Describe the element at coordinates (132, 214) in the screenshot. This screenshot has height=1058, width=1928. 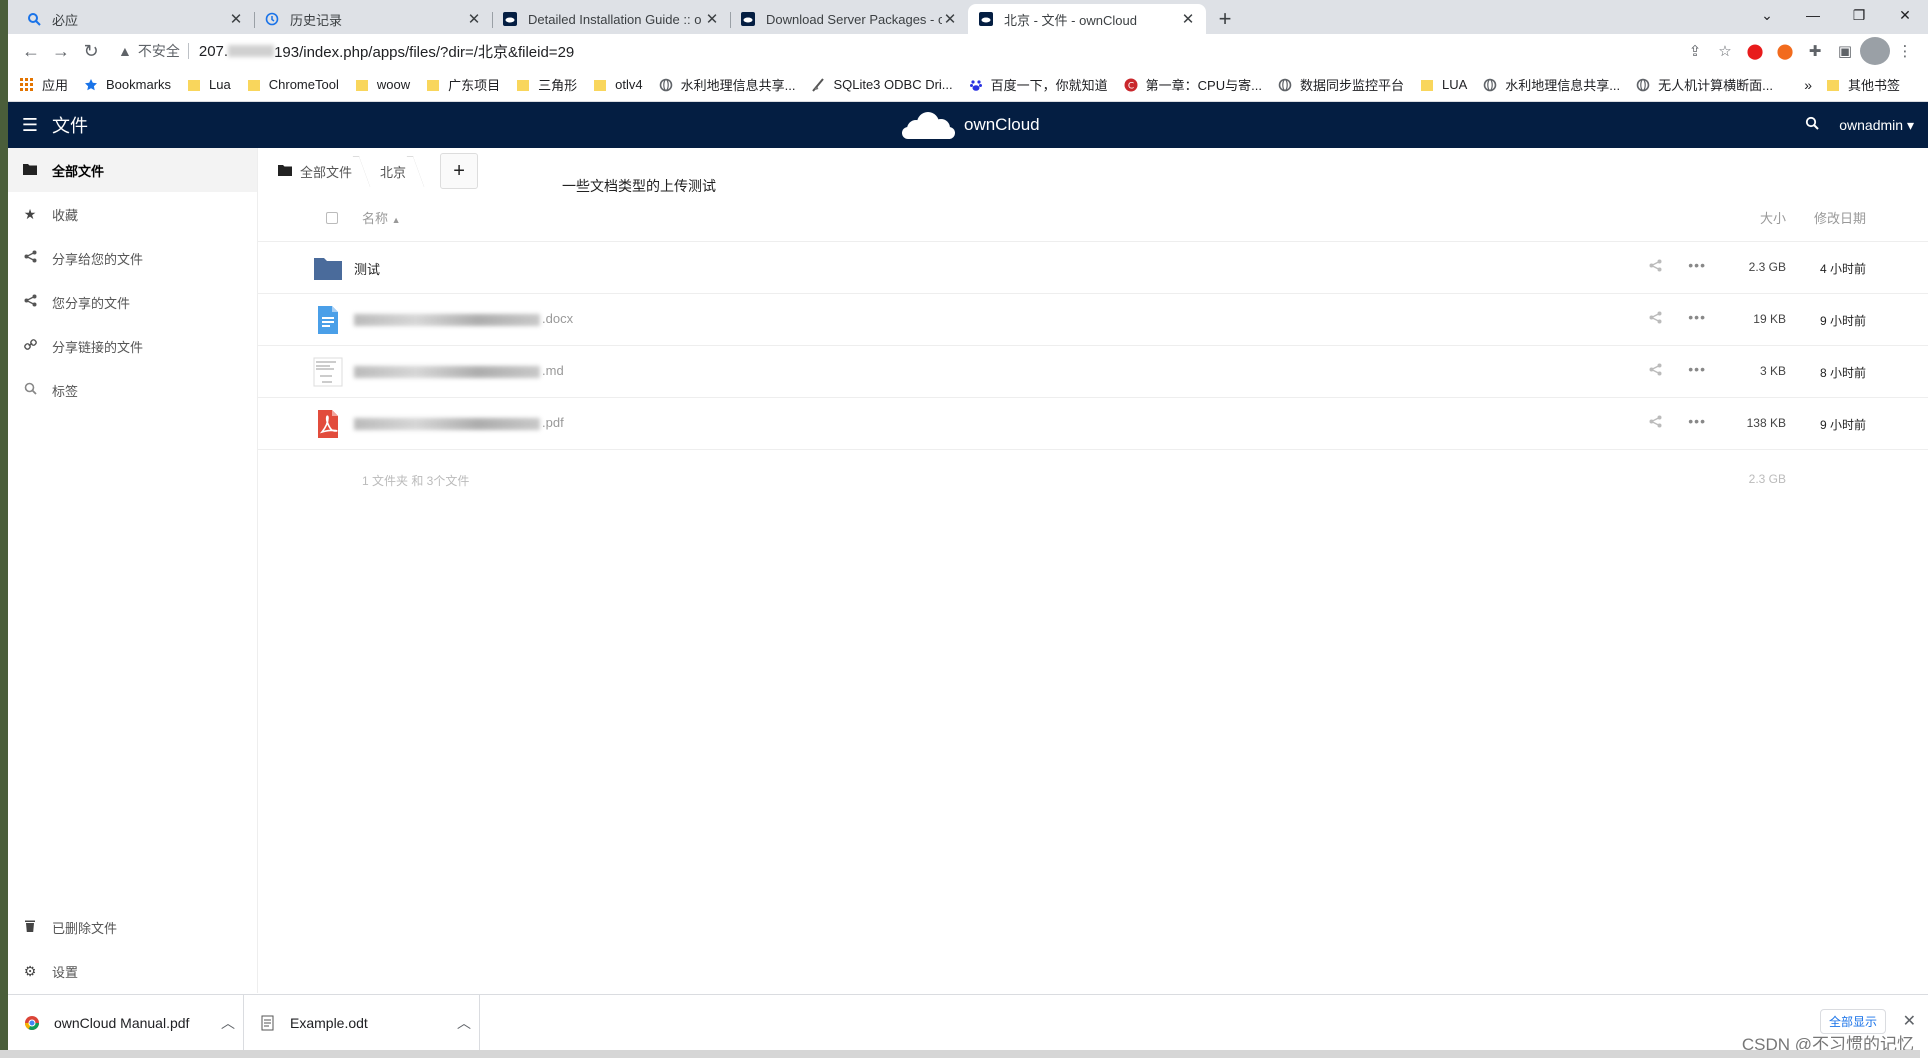
I see `sidebar-item: ★ 收藏` at that location.